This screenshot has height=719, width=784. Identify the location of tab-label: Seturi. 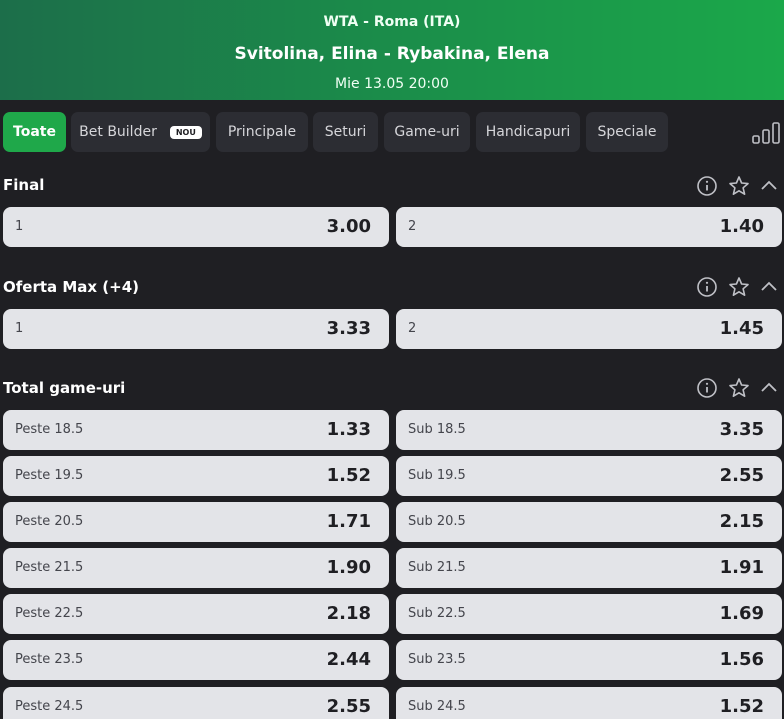
(345, 132).